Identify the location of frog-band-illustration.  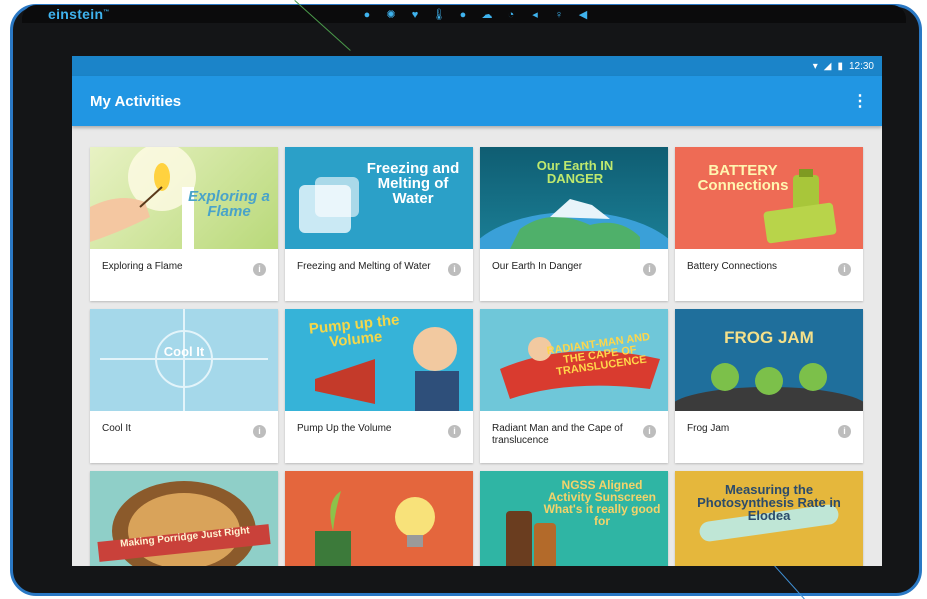
(769, 387).